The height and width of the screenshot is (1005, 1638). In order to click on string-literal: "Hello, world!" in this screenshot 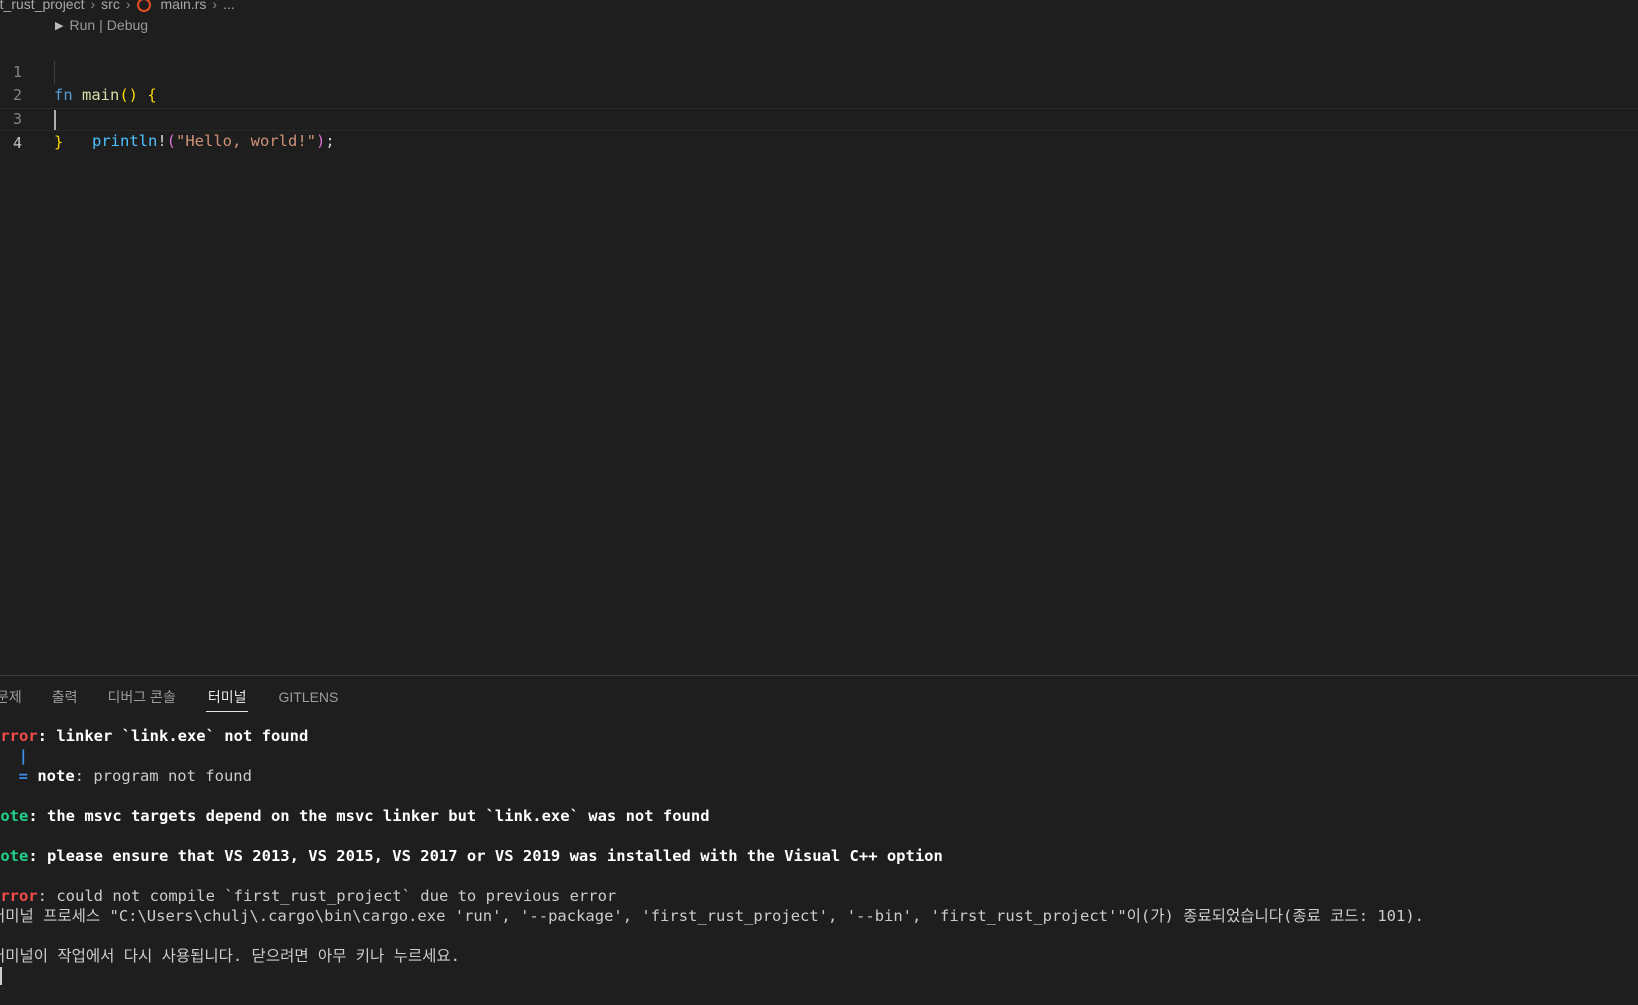, I will do `click(246, 141)`.